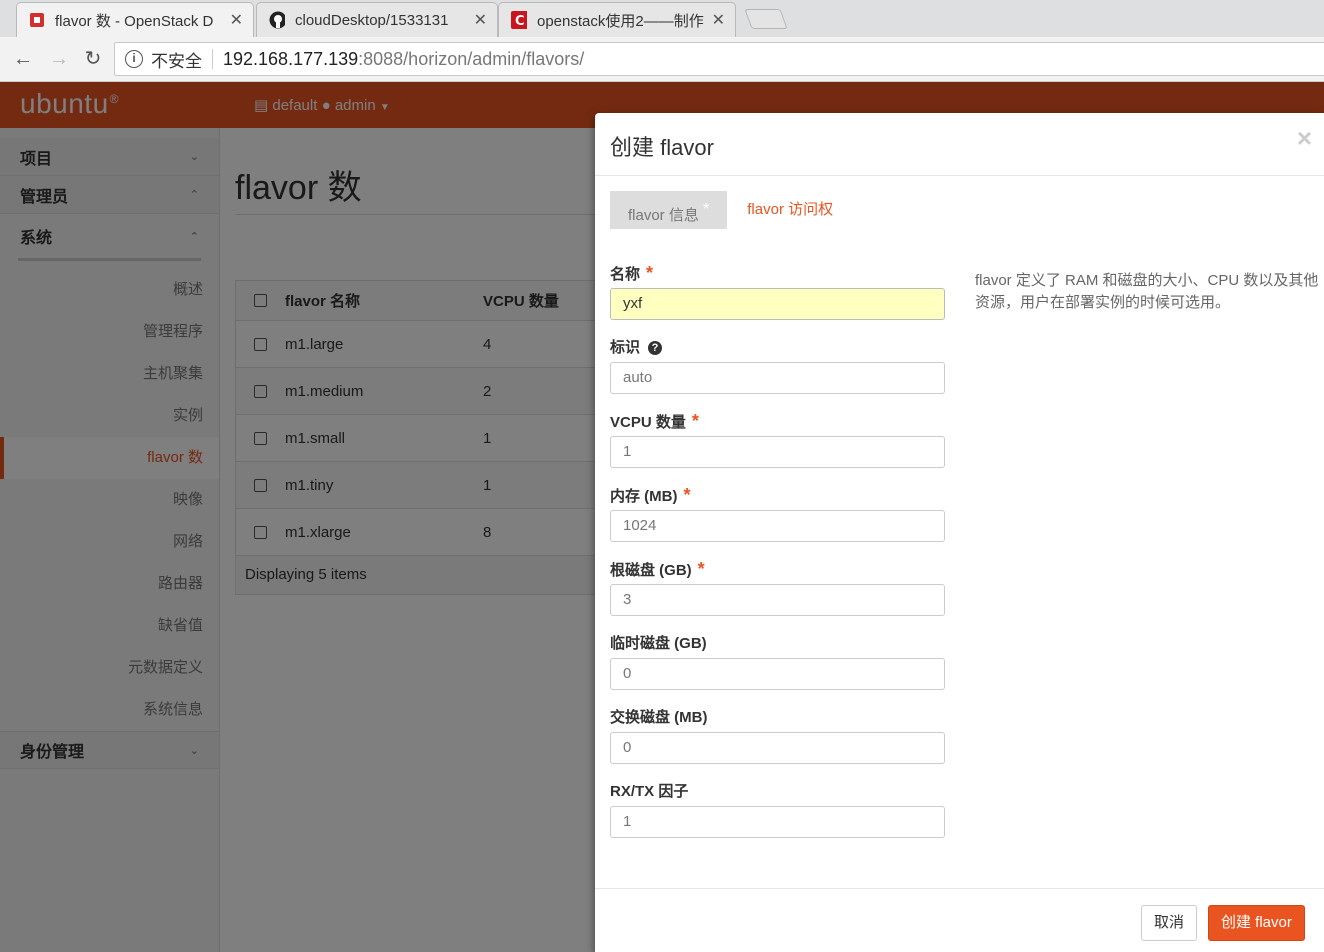 This screenshot has width=1324, height=952. I want to click on rxtx-input: 1, so click(777, 822).